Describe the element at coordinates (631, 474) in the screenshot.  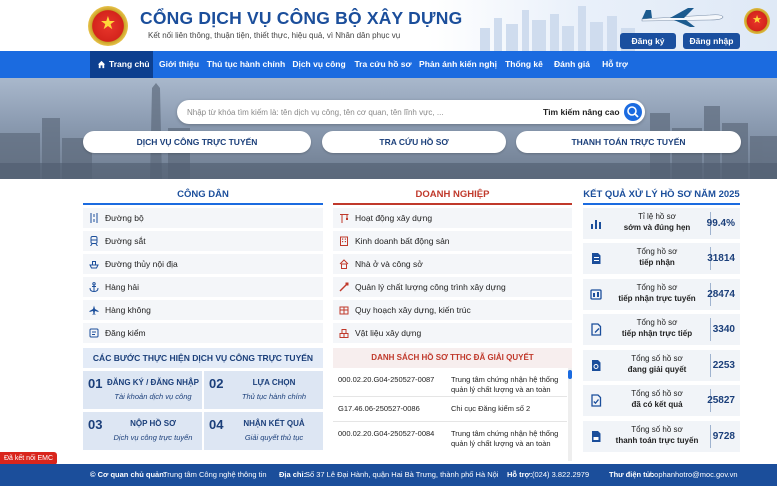
I see `footer-email-label: Thư điện tử:` at that location.